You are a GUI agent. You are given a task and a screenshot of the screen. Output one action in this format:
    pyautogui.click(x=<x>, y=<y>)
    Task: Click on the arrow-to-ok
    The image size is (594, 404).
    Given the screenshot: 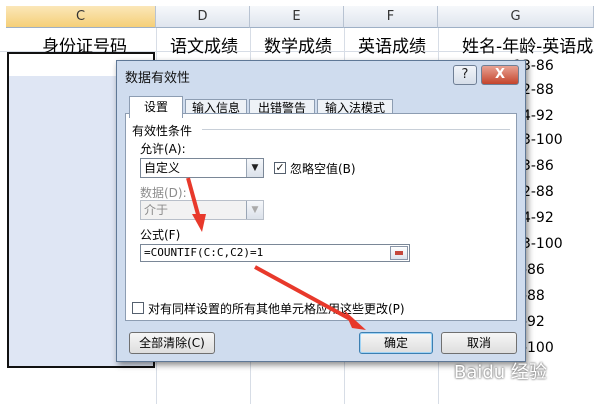 What is the action you would take?
    pyautogui.click(x=303, y=293)
    